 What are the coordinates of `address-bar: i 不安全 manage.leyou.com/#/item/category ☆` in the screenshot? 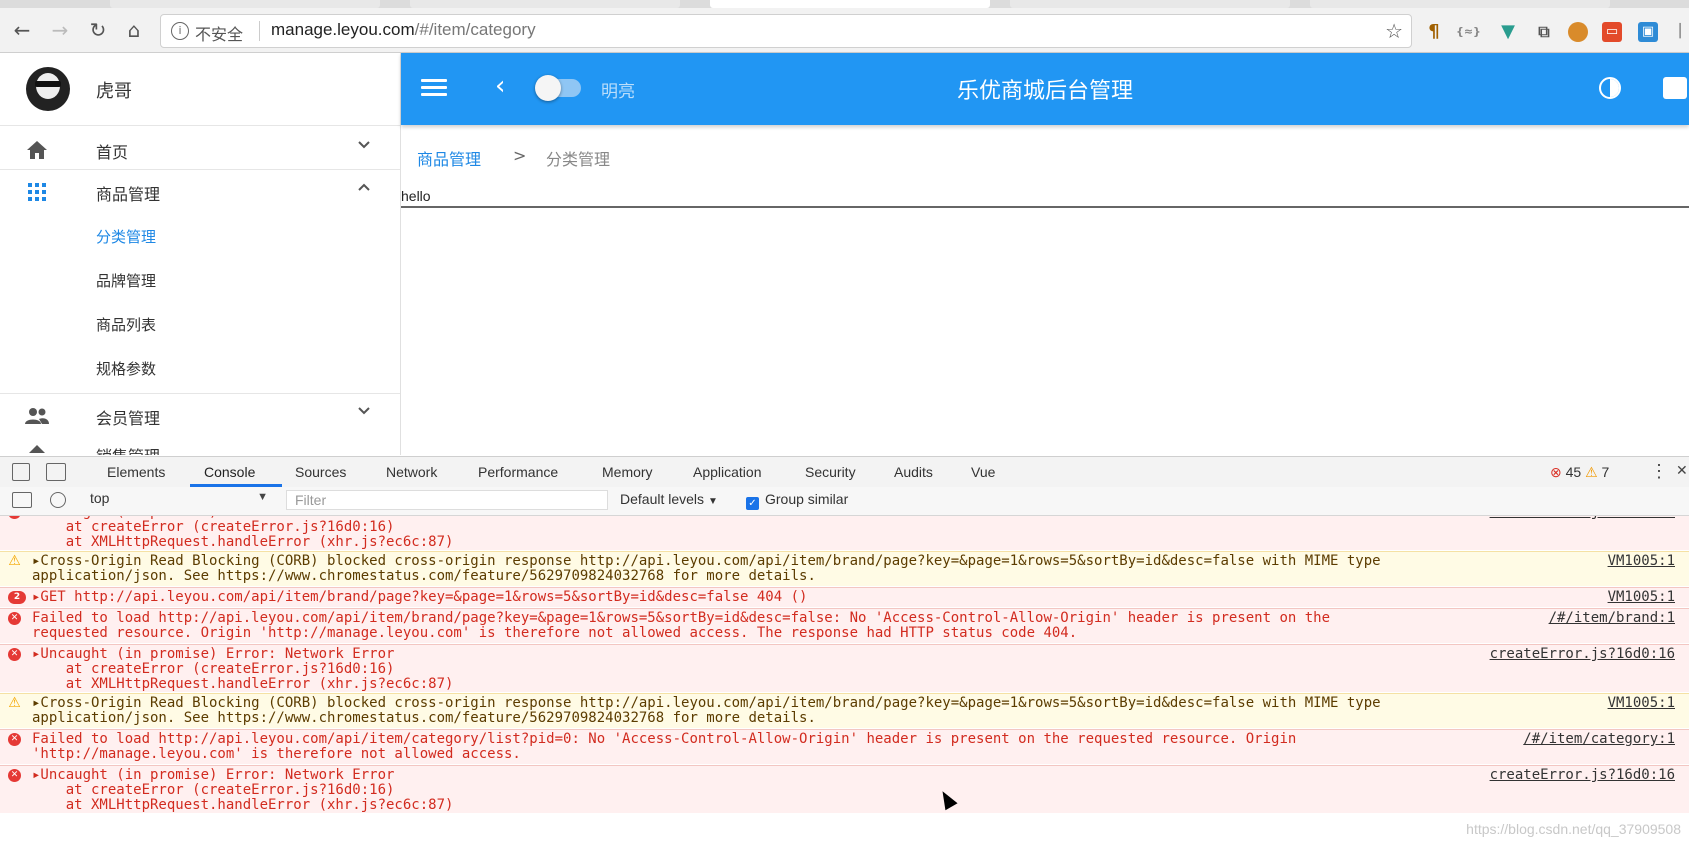 It's located at (786, 31).